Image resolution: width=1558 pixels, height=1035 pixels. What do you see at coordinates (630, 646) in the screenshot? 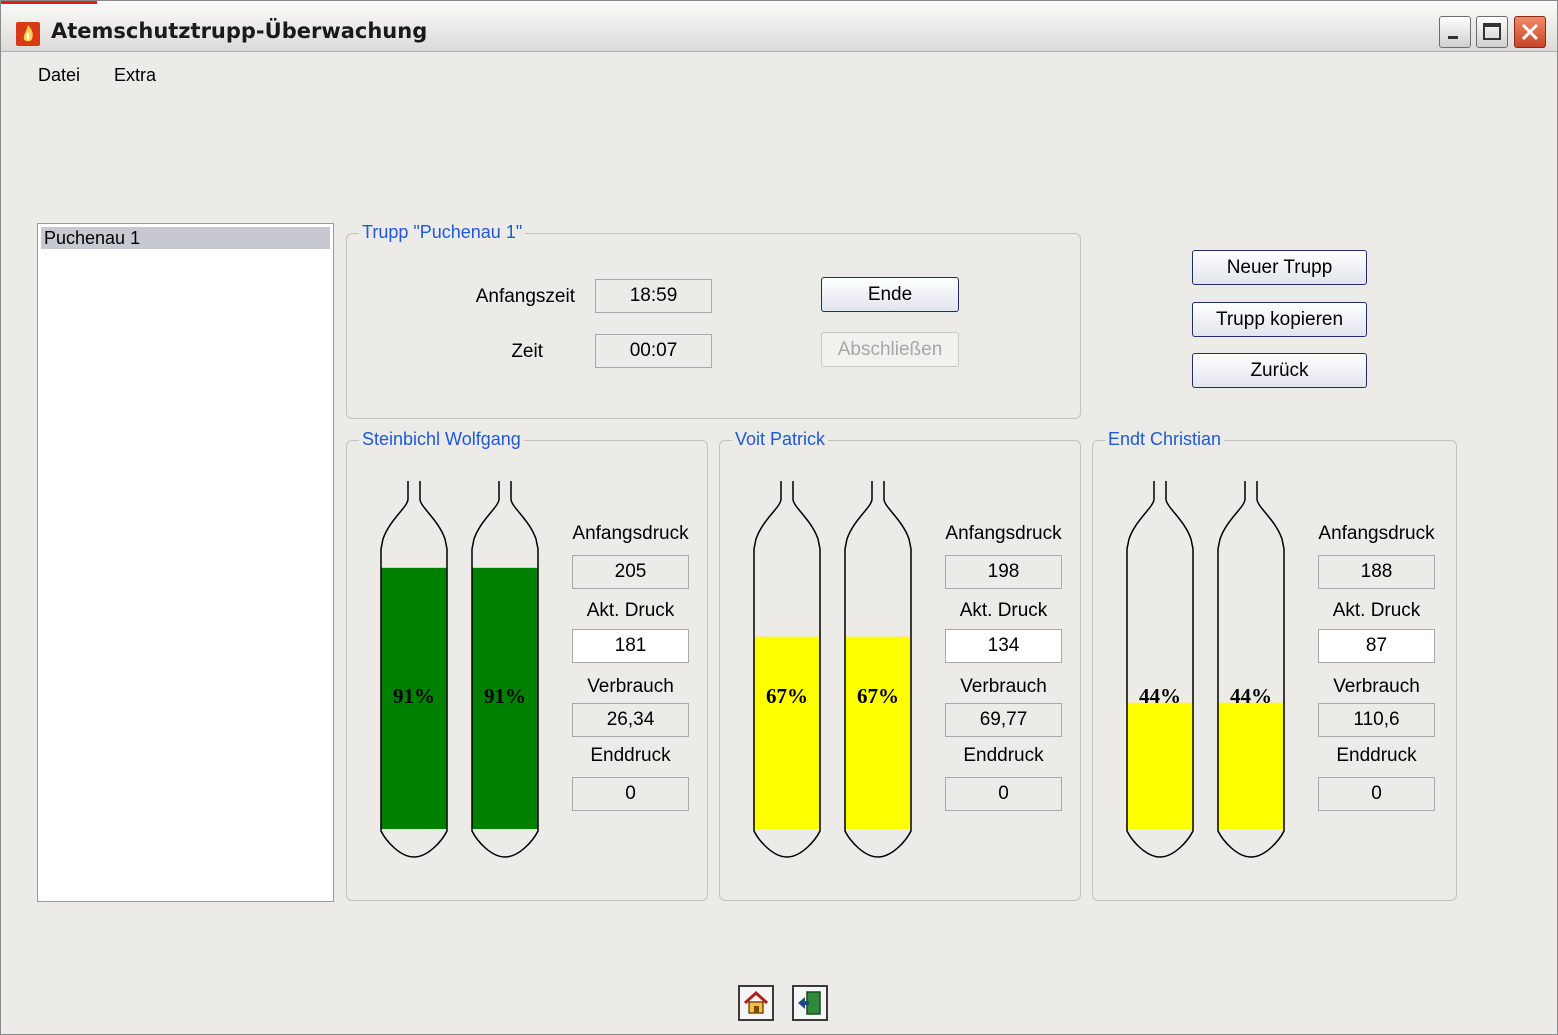
I see `akt-druck-input: 181` at bounding box center [630, 646].